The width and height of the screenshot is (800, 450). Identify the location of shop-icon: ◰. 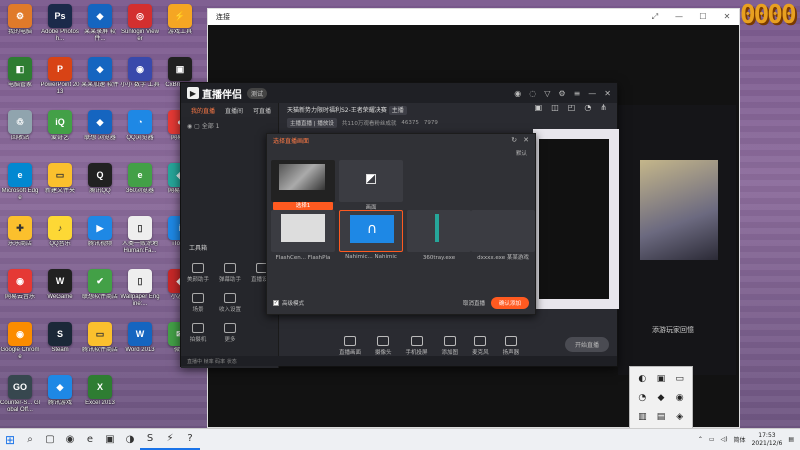
(572, 107).